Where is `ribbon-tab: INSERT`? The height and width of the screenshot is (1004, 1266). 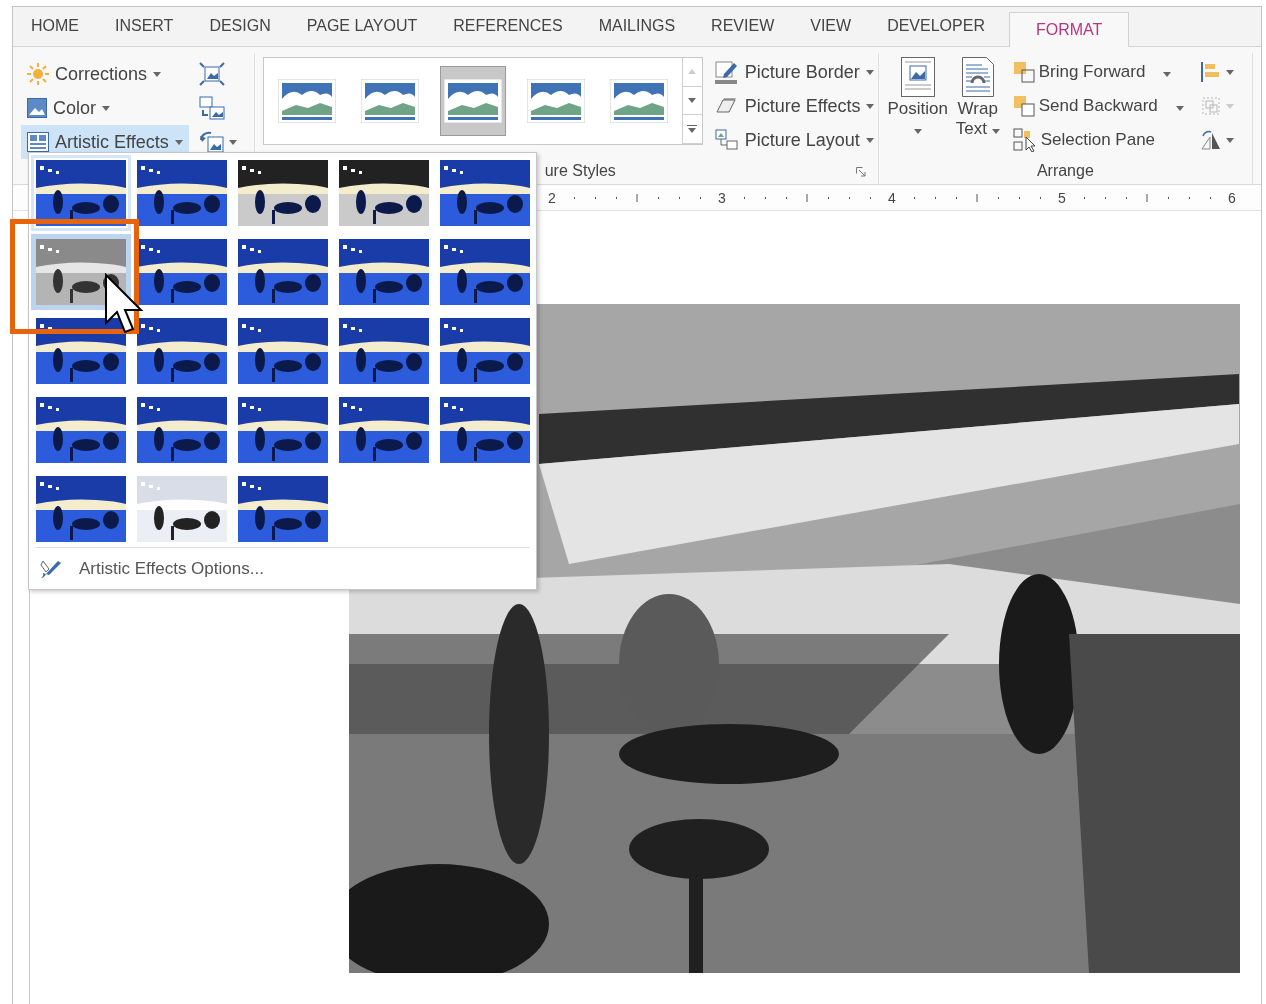 ribbon-tab: INSERT is located at coordinates (144, 26).